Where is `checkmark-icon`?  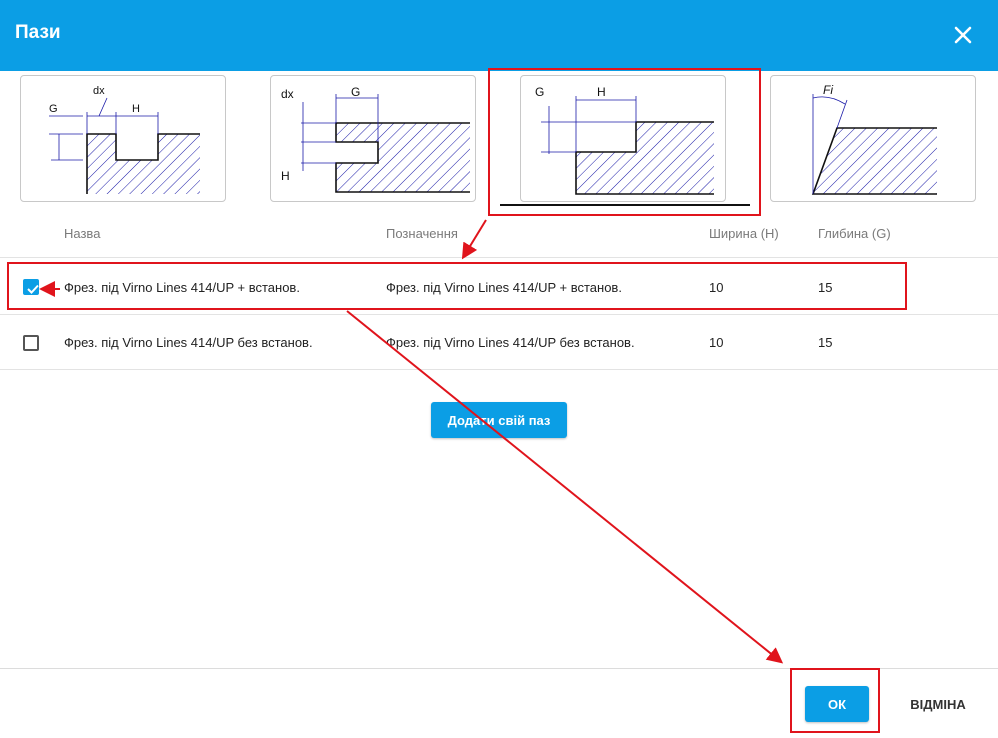
checkmark-icon is located at coordinates (33, 289).